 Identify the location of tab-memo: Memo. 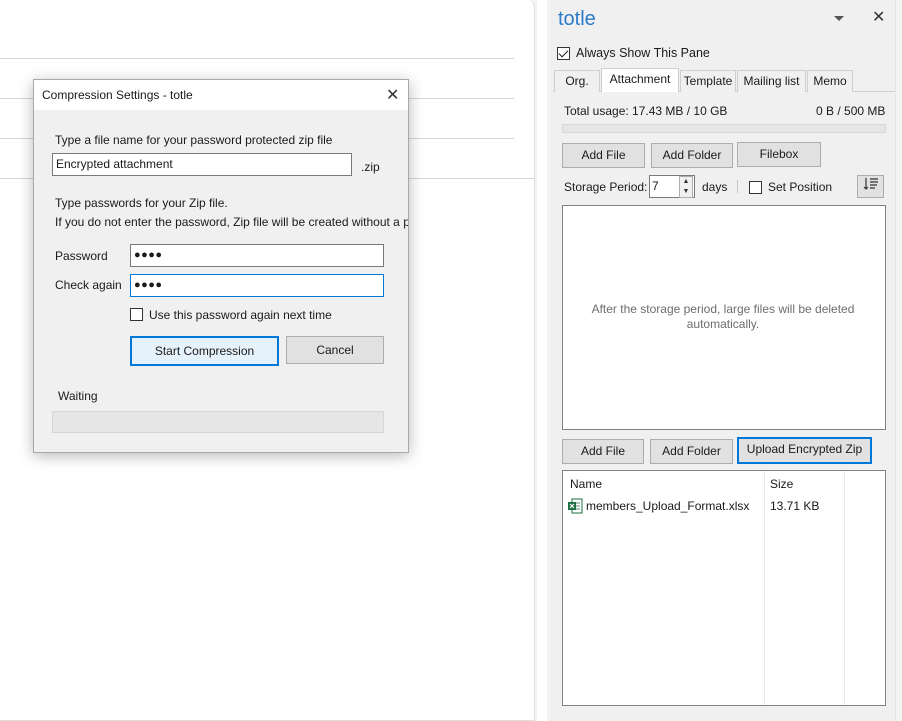
(830, 81).